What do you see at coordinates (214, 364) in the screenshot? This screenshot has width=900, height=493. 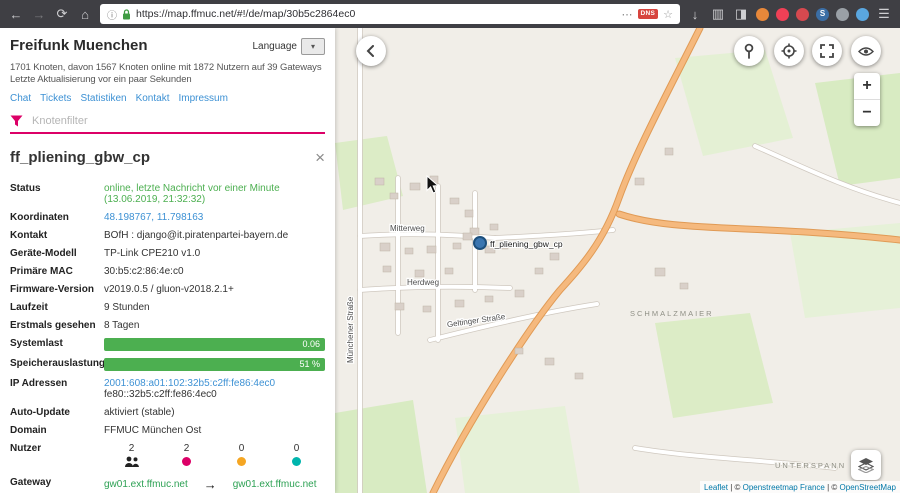 I see `memory-bar: 51 %` at bounding box center [214, 364].